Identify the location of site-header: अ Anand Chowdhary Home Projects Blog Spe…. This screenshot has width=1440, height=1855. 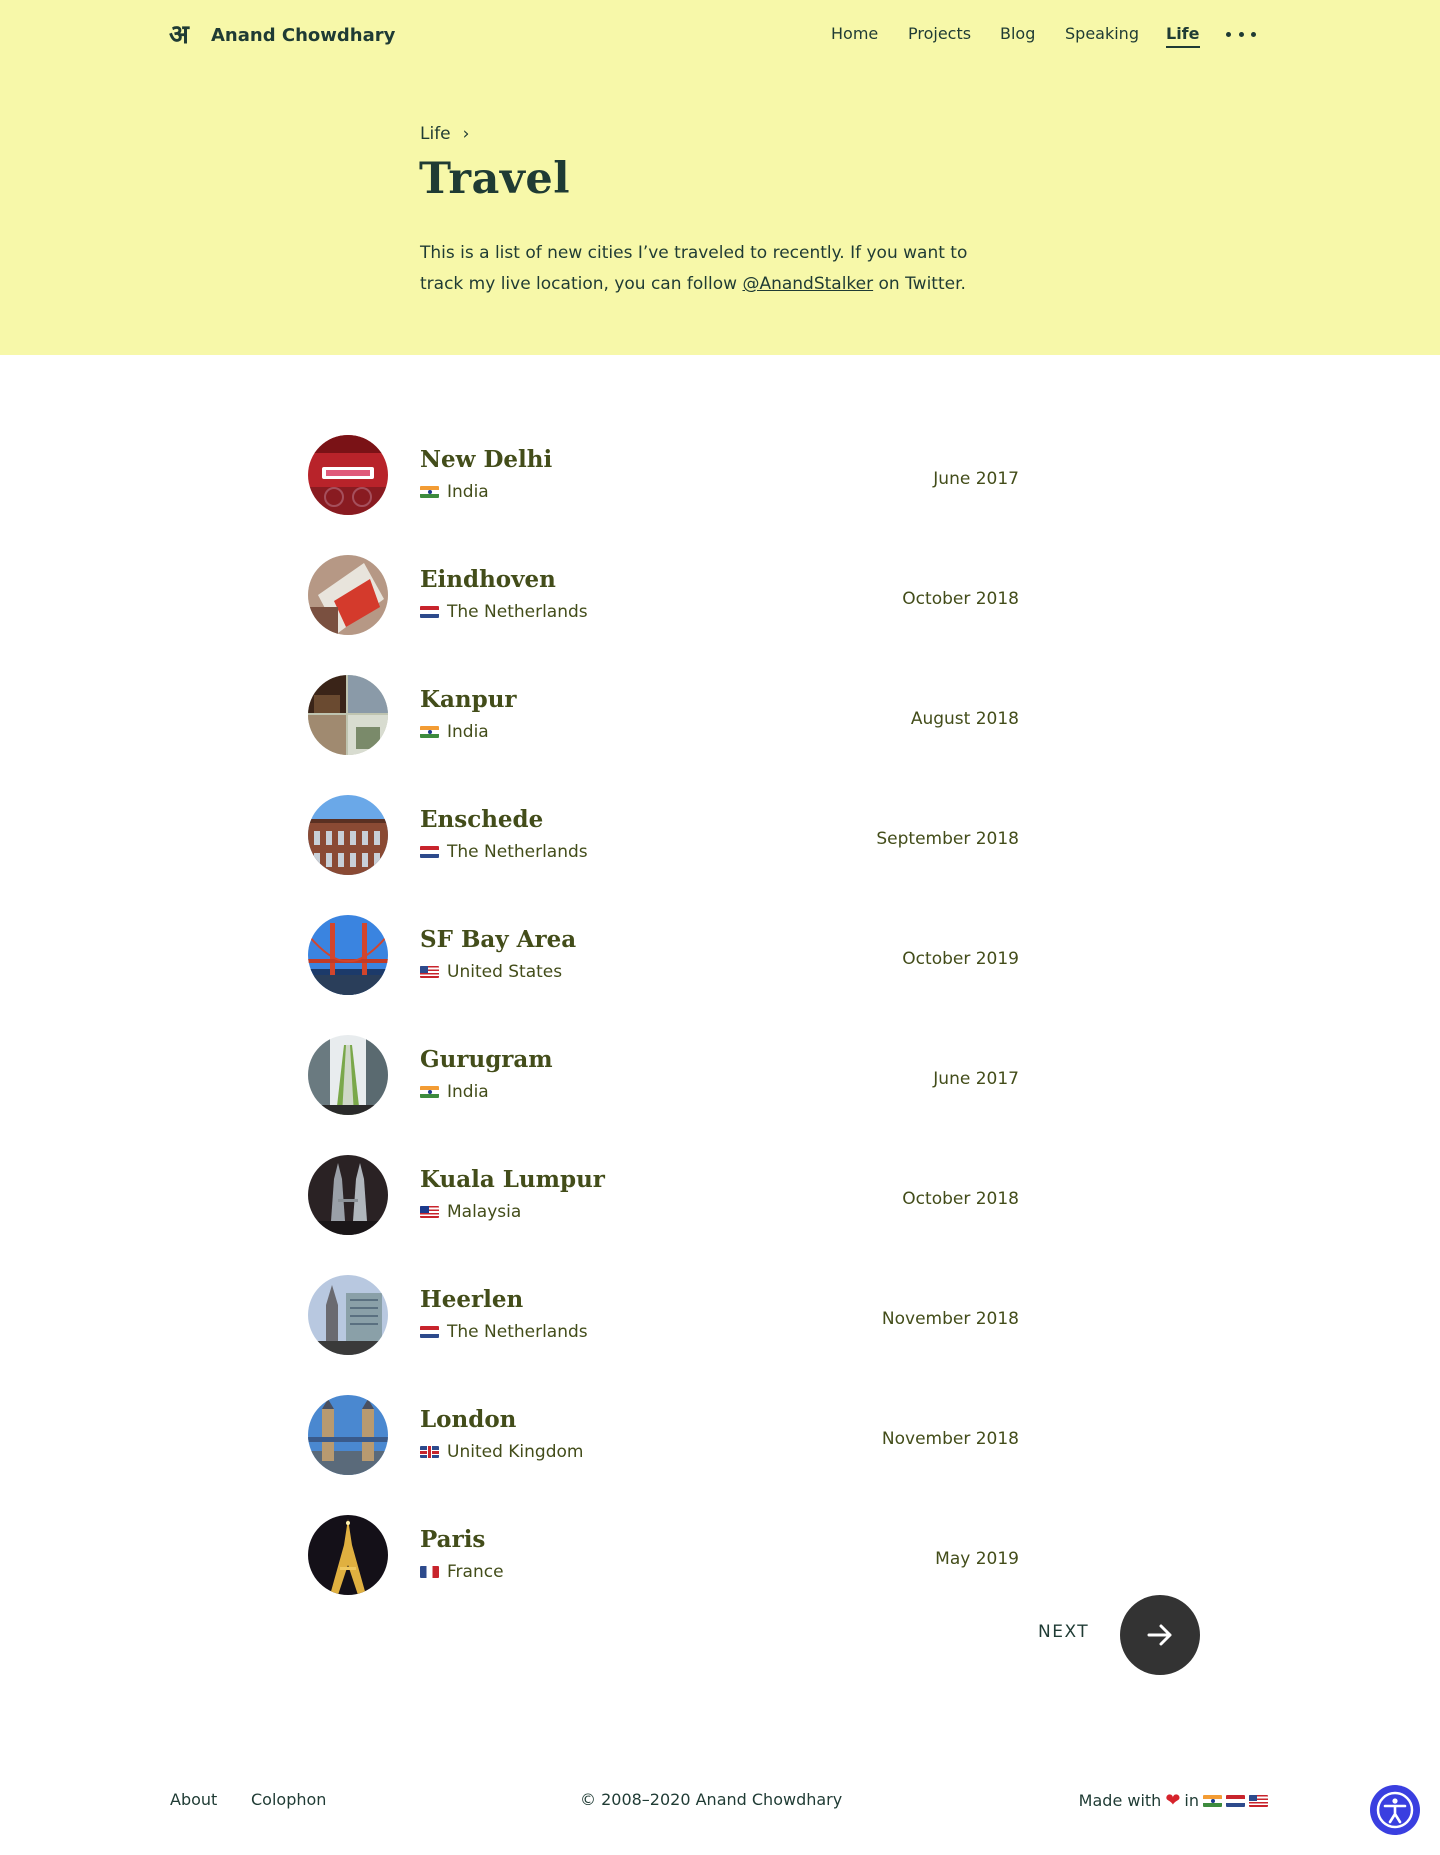
(720, 36).